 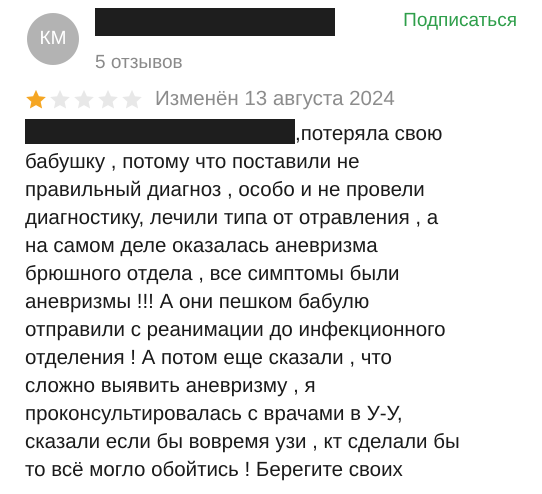 I want to click on subscribe-link: Подписаться, so click(x=460, y=21).